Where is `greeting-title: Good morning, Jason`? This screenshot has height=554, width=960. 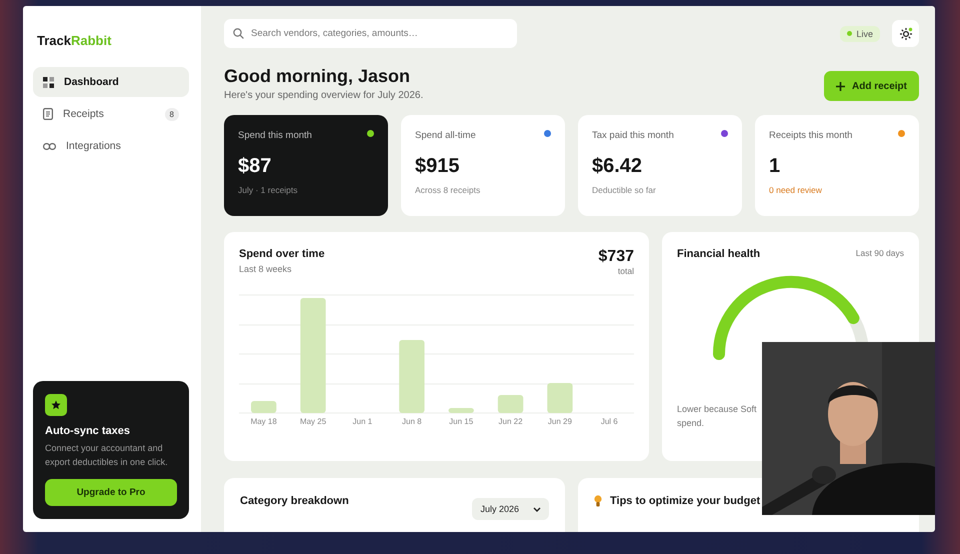 greeting-title: Good morning, Jason is located at coordinates (318, 76).